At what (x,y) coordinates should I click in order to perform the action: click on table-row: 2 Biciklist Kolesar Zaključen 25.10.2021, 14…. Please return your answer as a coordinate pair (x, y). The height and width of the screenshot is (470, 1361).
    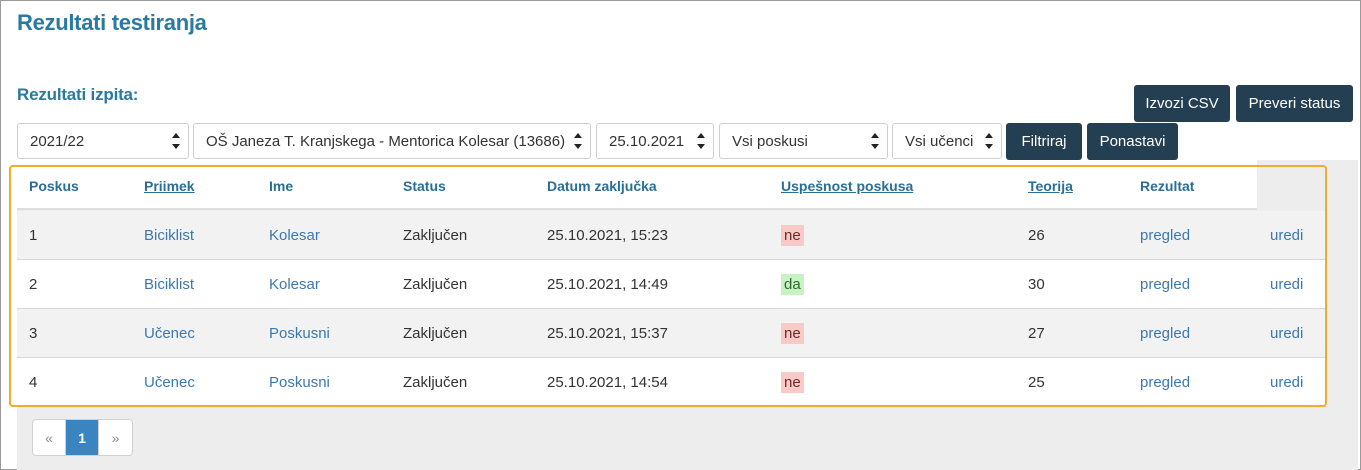
    Looking at the image, I should click on (672, 284).